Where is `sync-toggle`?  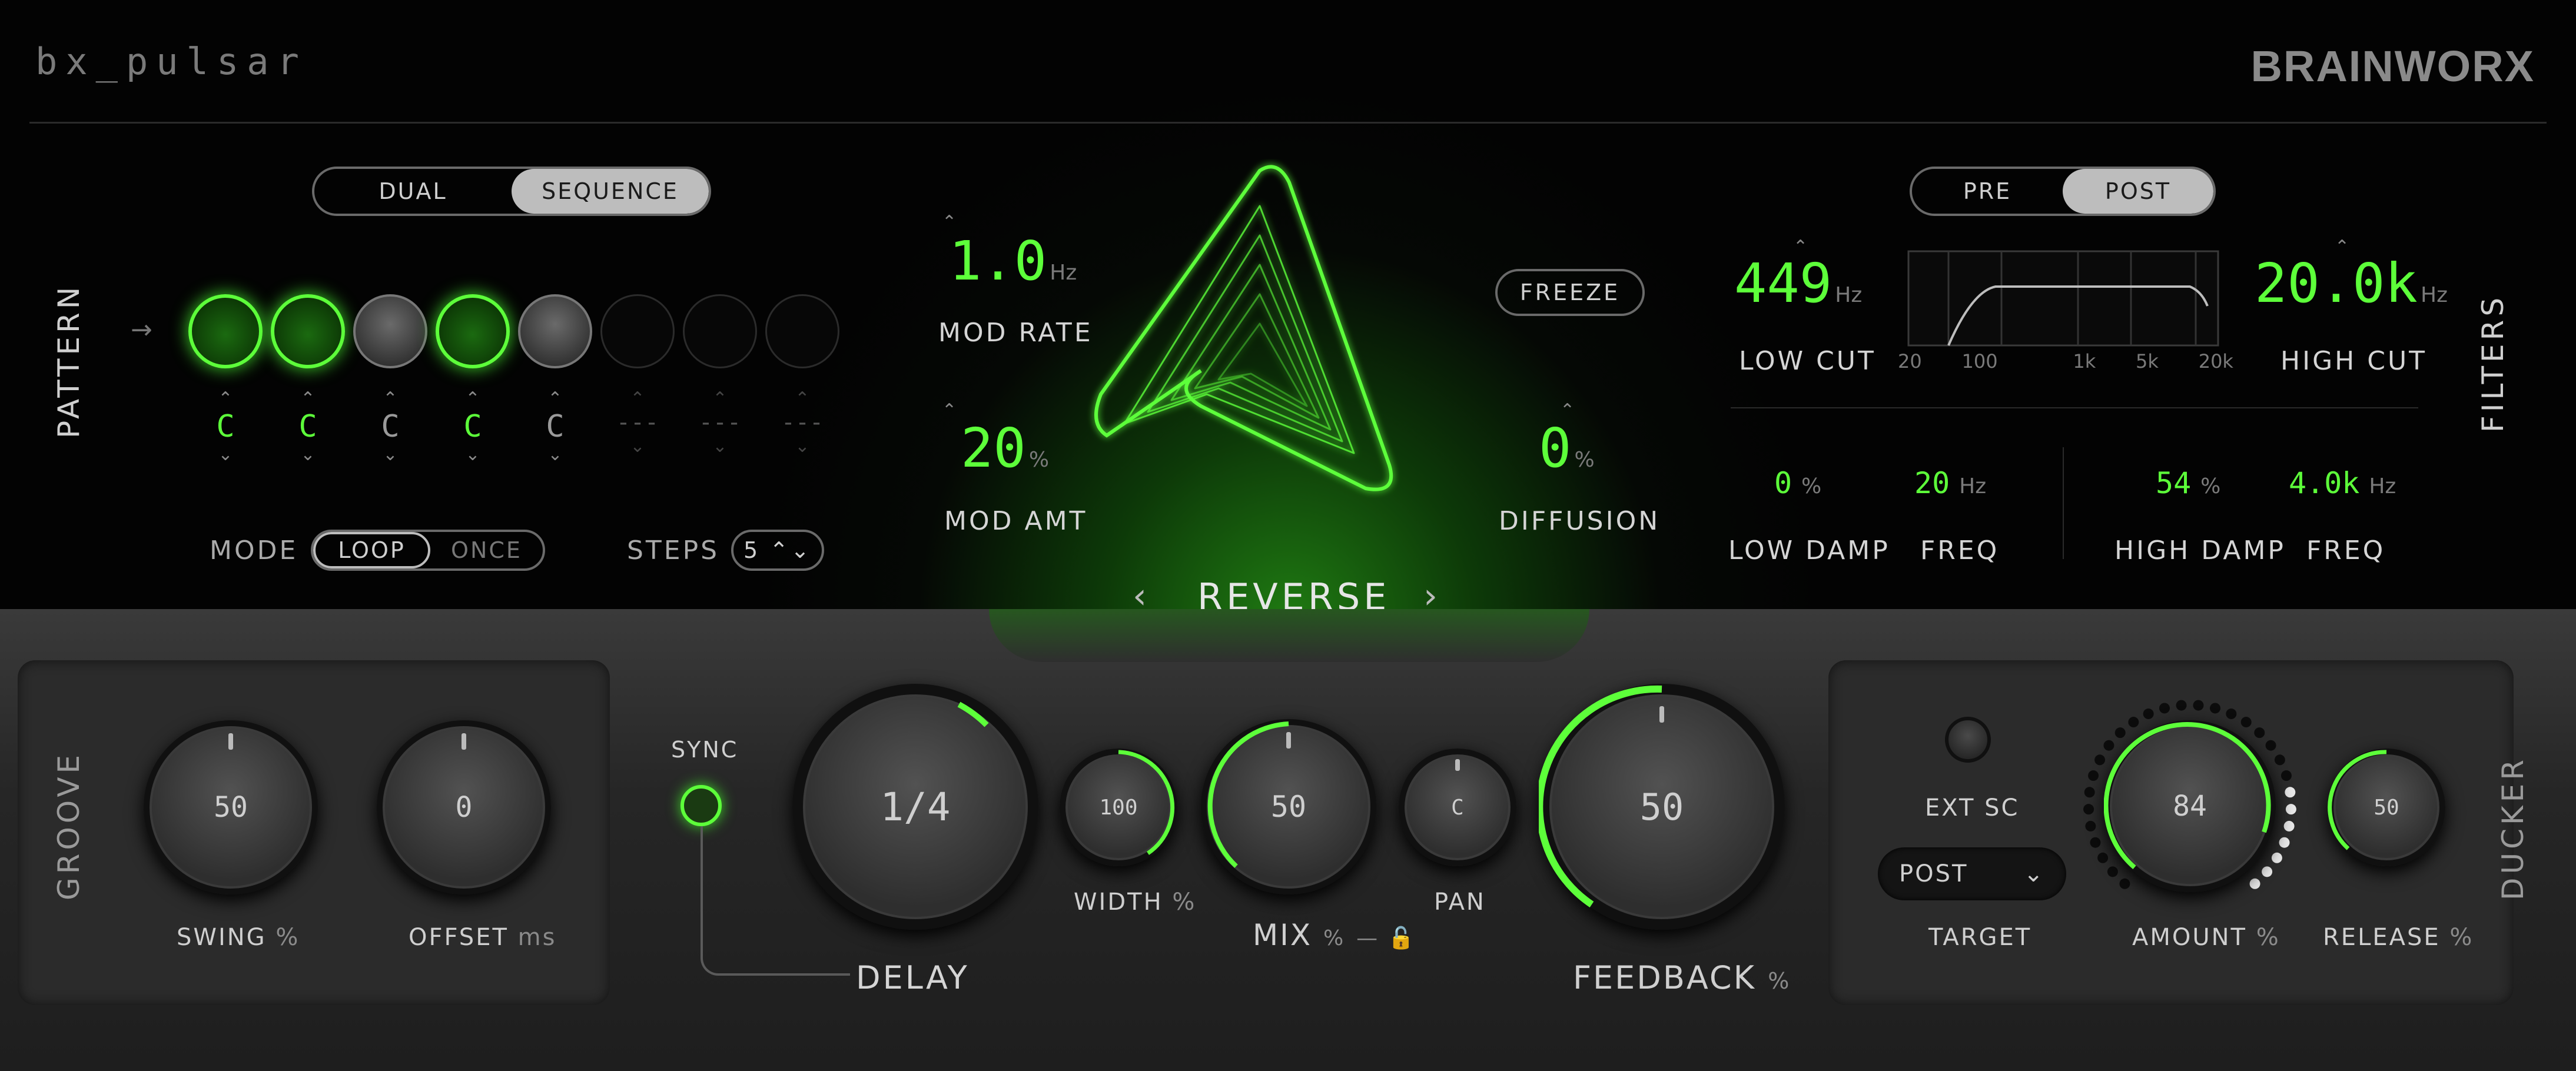
sync-toggle is located at coordinates (701, 805).